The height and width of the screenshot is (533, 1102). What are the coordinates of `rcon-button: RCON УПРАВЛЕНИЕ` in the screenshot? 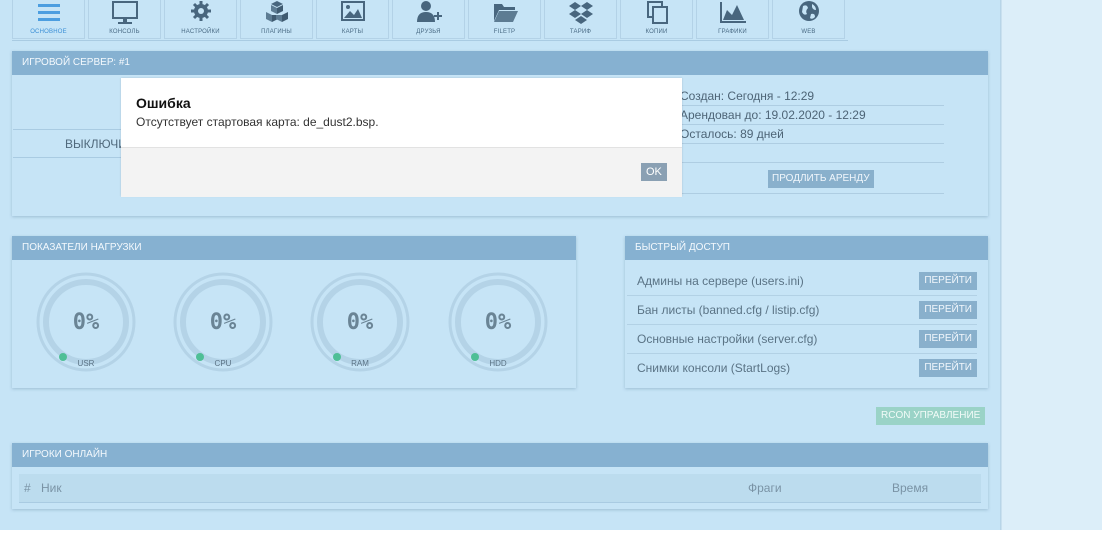 It's located at (931, 416).